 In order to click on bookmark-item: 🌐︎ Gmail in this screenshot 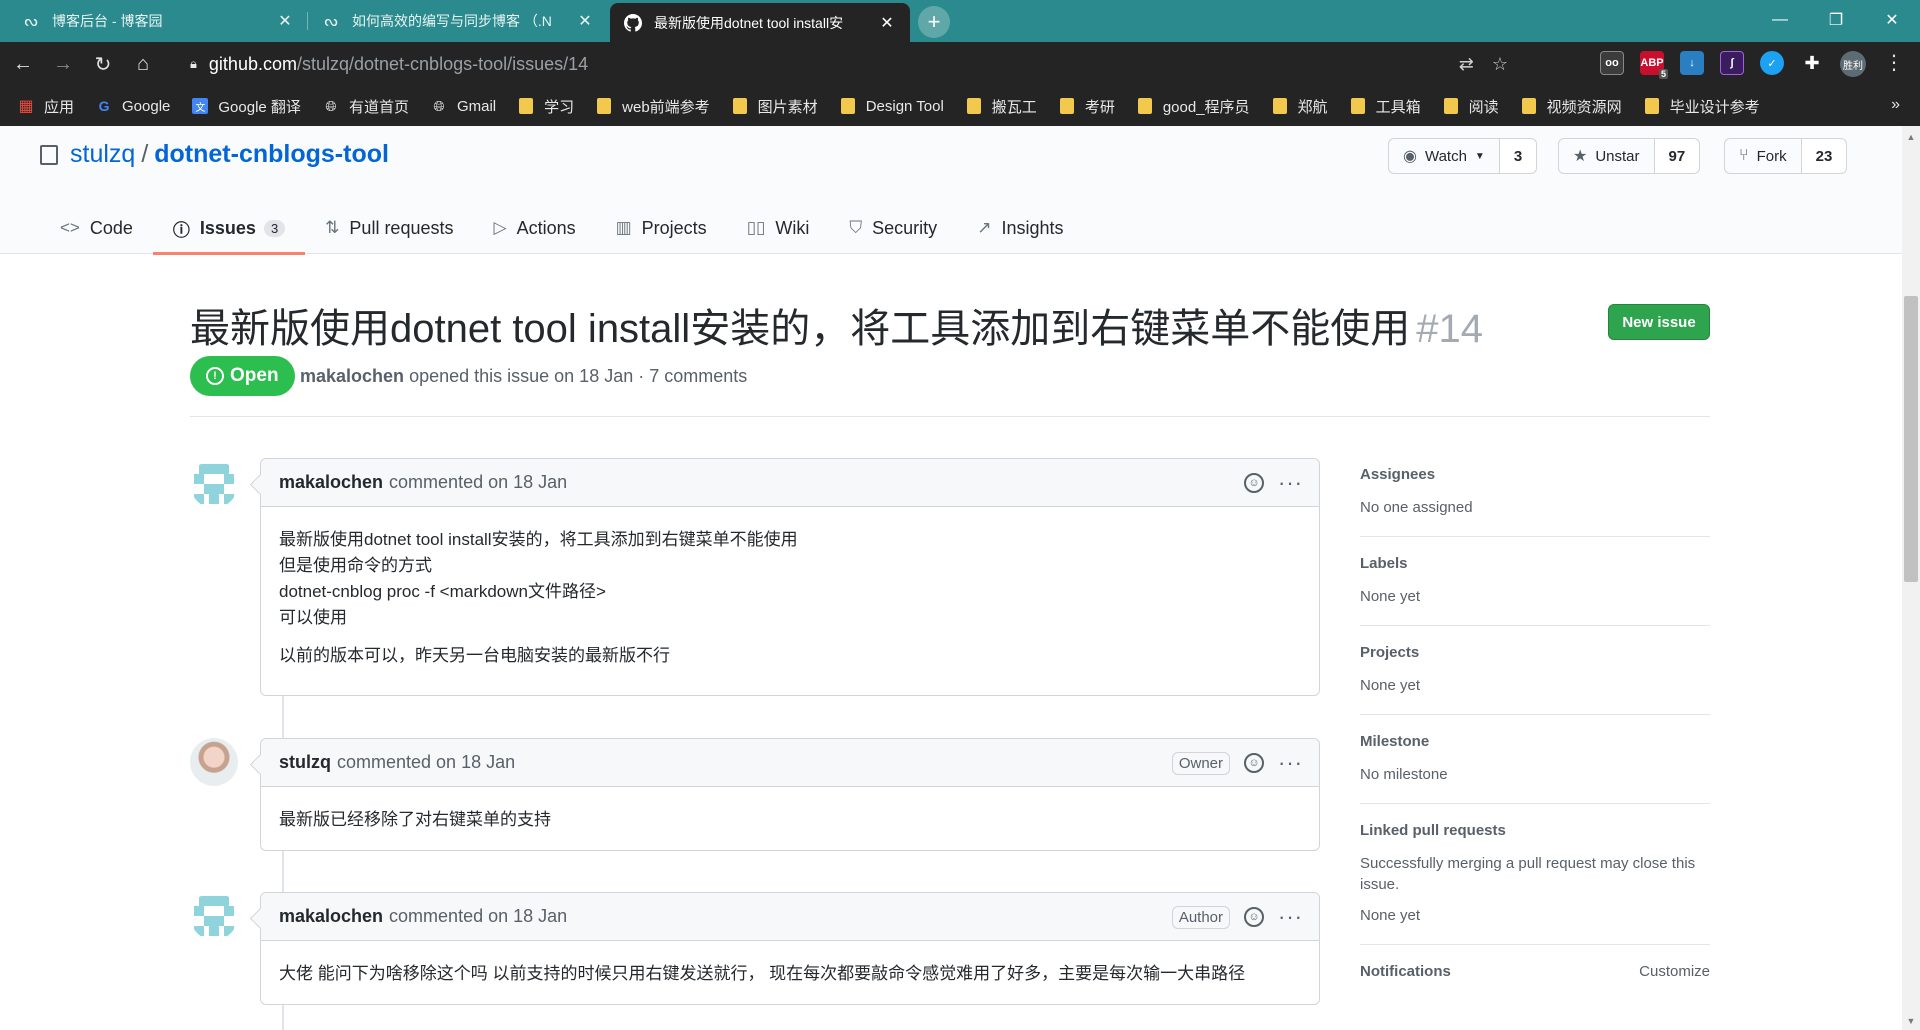, I will do `click(463, 106)`.